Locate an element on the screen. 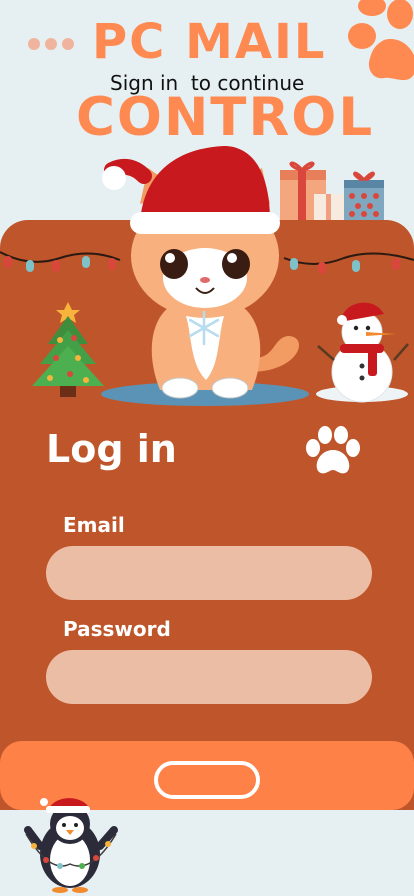  login-submit-button is located at coordinates (207, 780).